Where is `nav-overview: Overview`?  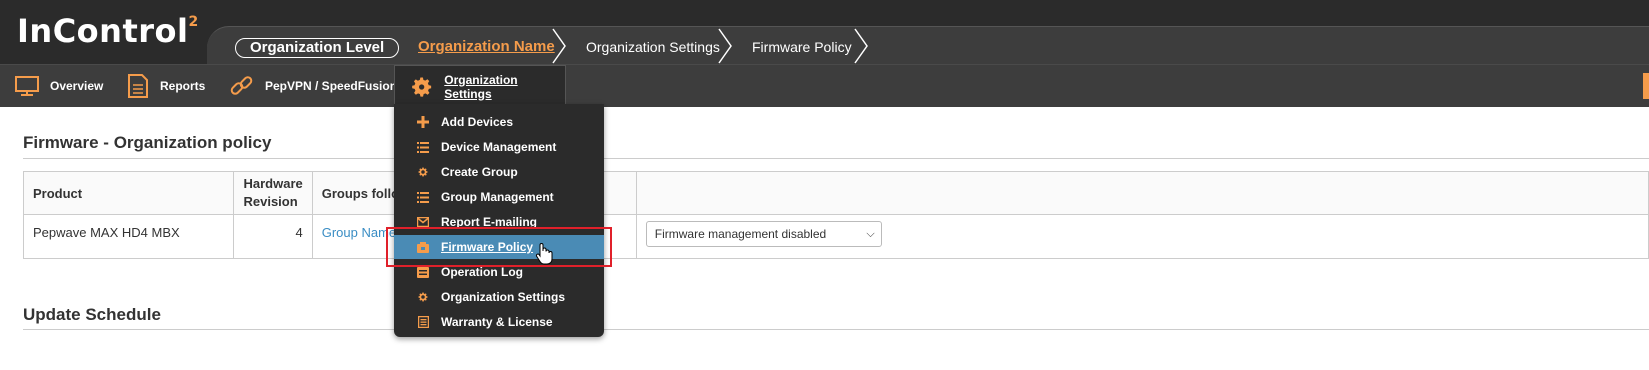
nav-overview: Overview is located at coordinates (58, 86).